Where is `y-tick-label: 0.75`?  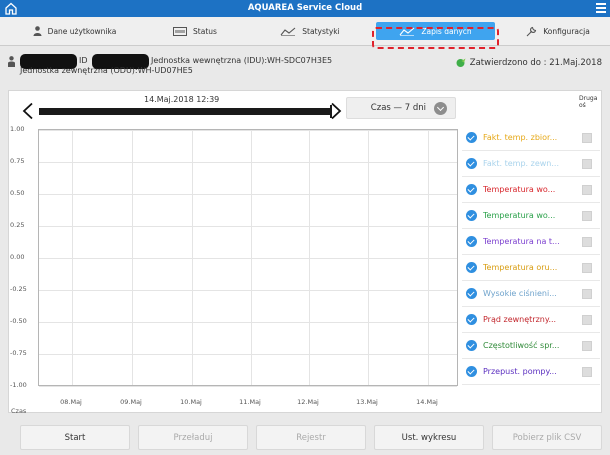
y-tick-label: 0.75 is located at coordinates (17, 161).